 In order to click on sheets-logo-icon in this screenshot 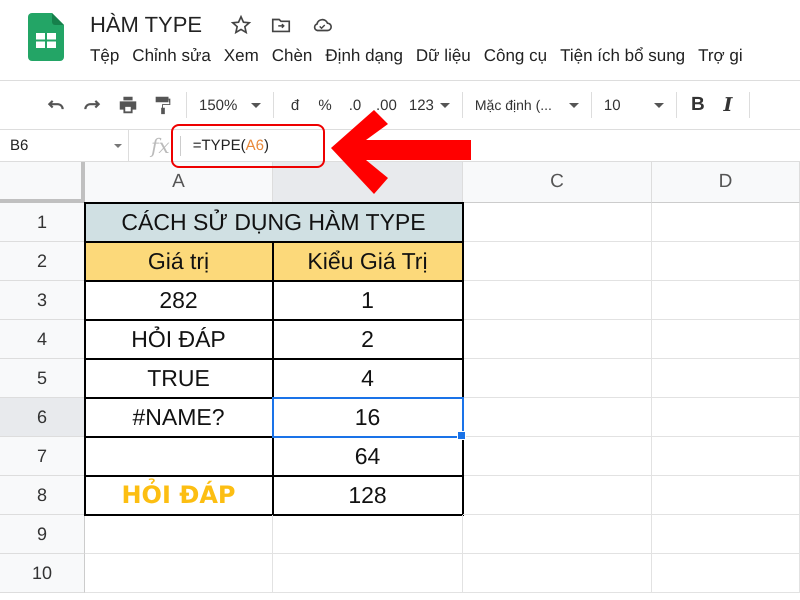, I will do `click(46, 37)`.